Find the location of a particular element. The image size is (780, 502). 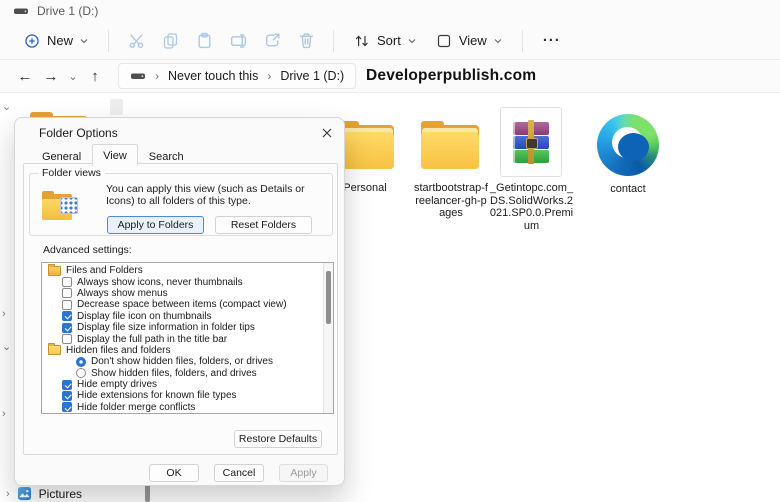

advanced-setting-row: Always show icons, never thumbnails is located at coordinates (182, 282).